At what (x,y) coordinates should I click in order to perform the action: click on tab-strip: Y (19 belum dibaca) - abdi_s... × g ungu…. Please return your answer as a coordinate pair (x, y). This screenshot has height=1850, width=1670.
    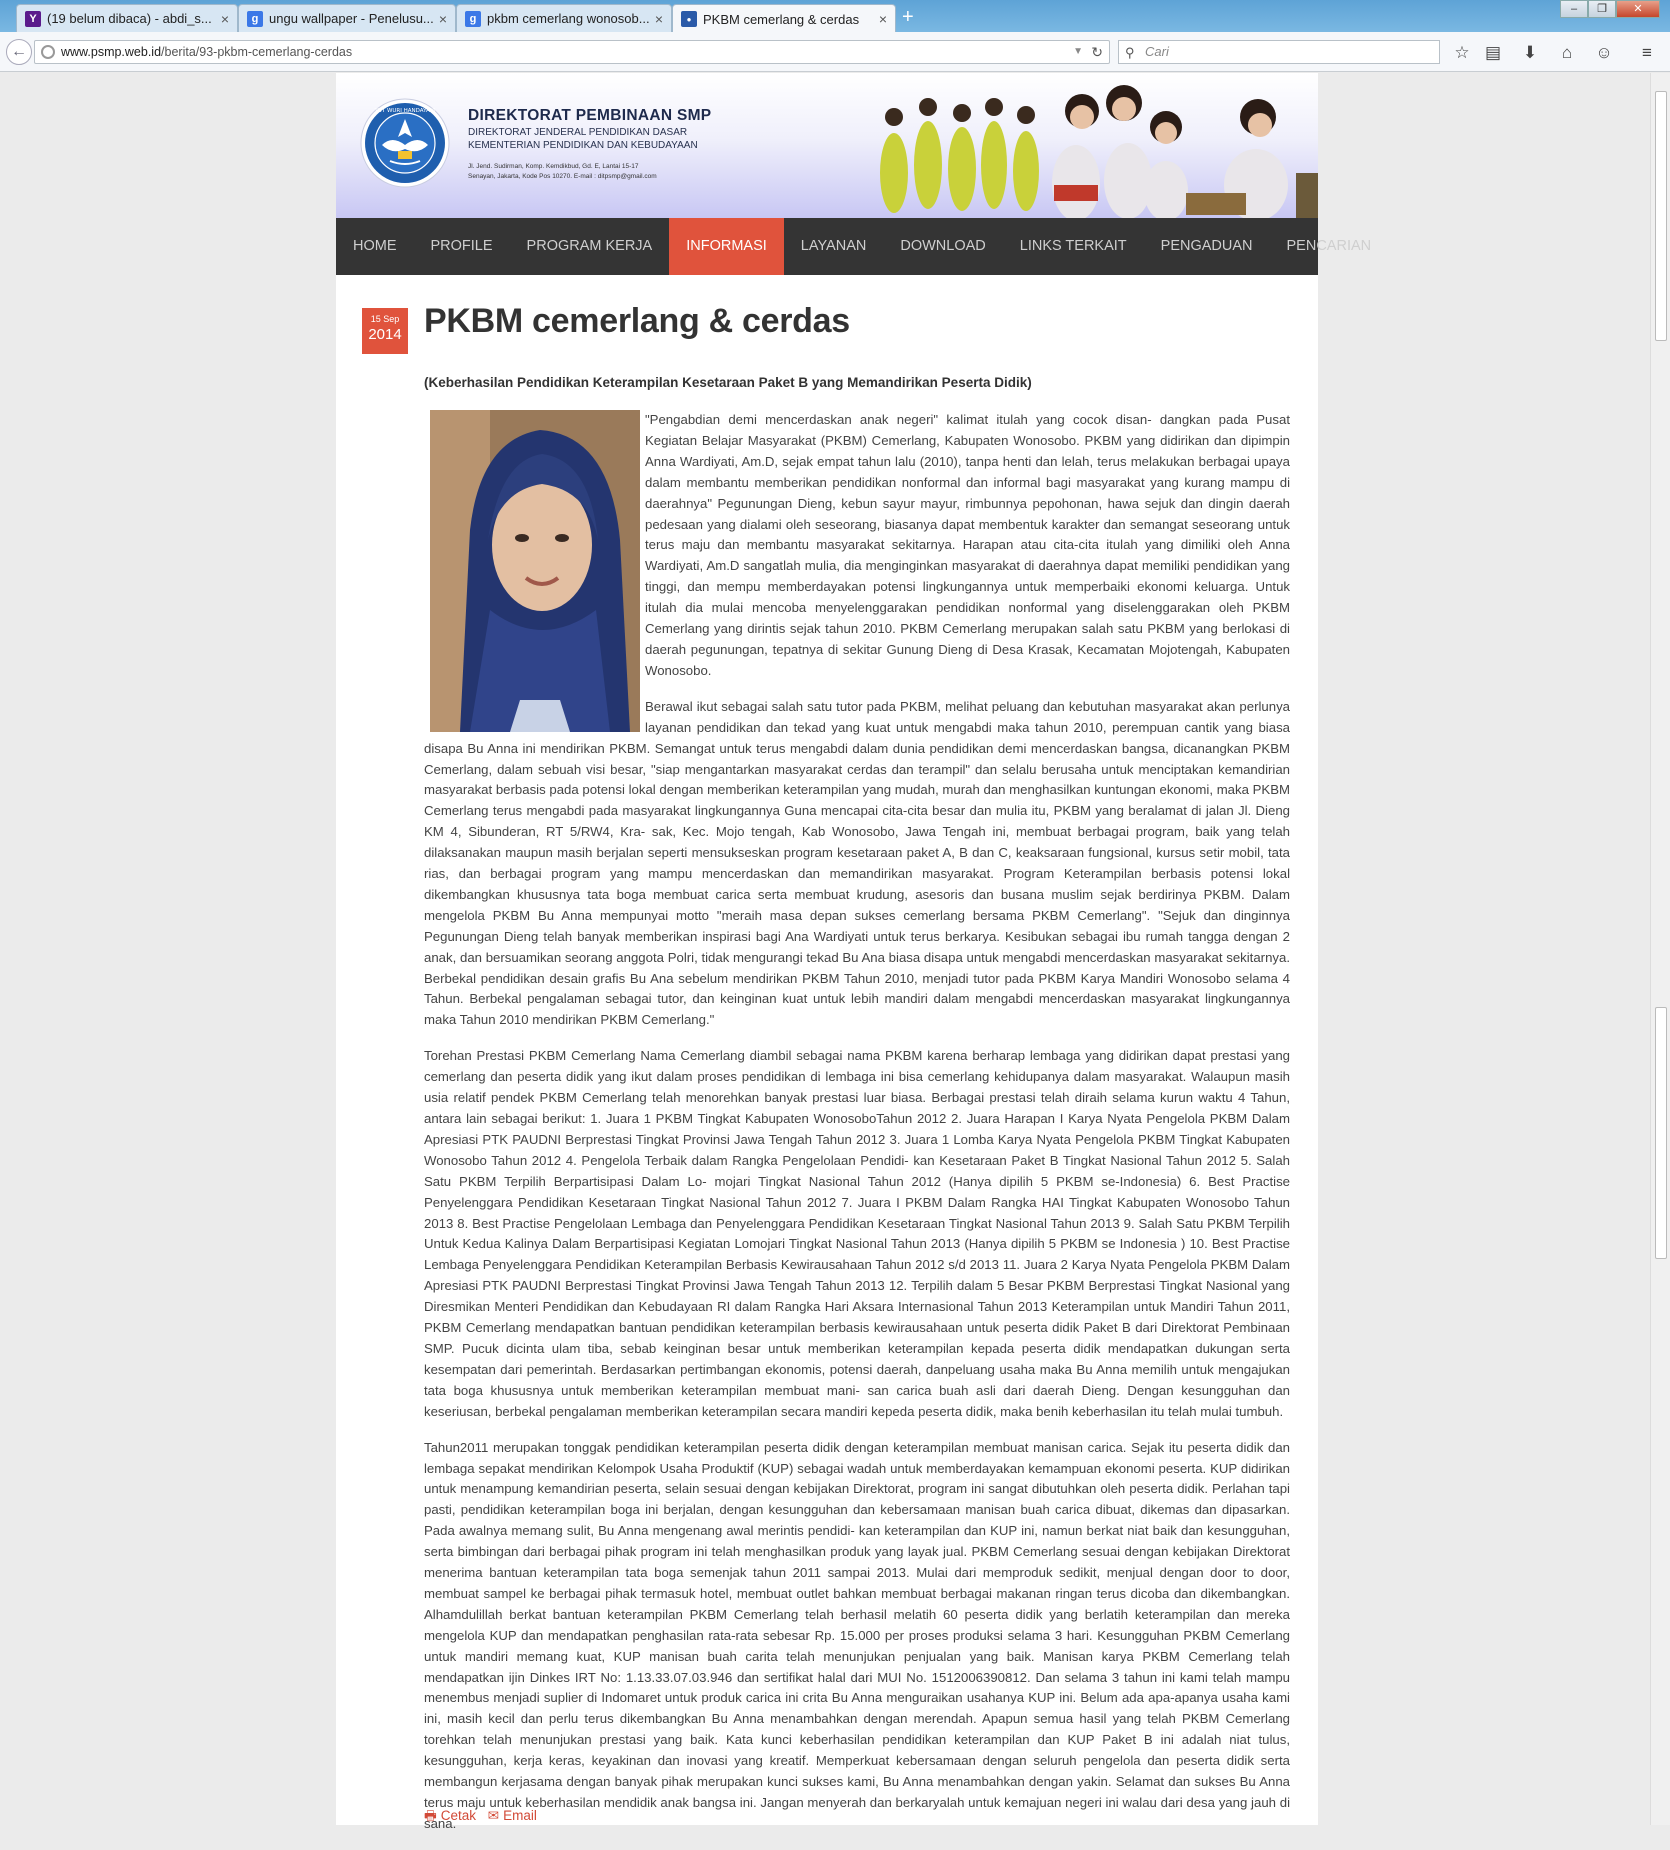
    Looking at the image, I should click on (835, 16).